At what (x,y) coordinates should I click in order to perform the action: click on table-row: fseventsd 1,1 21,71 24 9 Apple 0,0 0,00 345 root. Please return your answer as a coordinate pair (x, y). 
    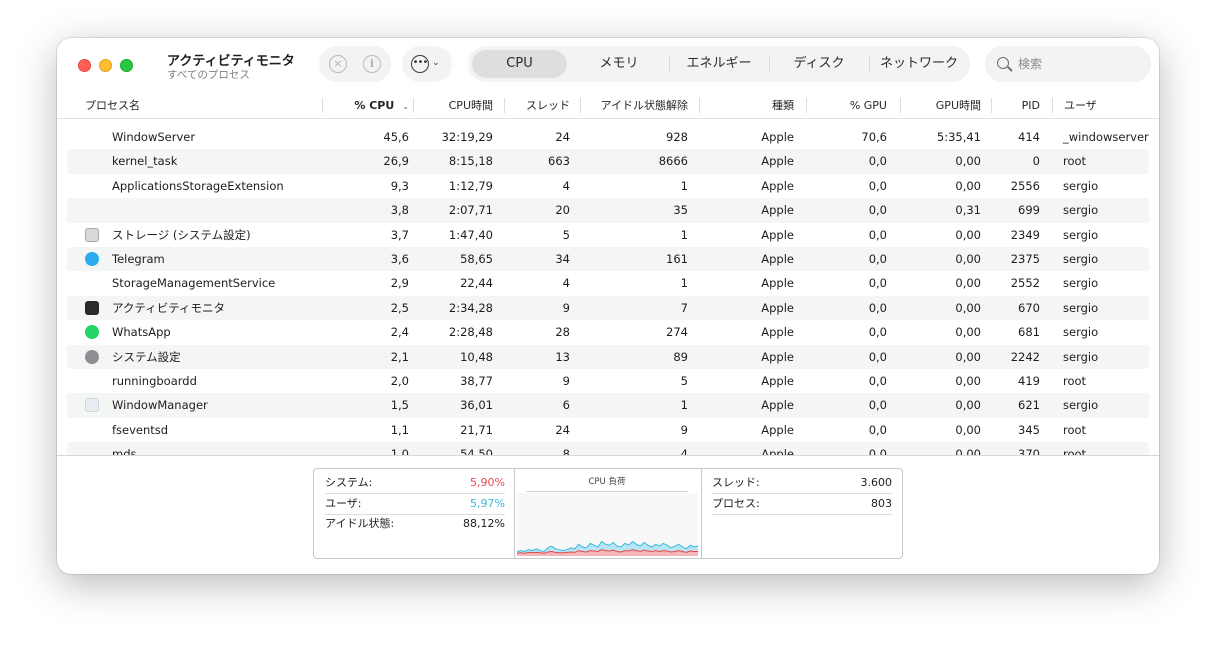
    Looking at the image, I should click on (608, 430).